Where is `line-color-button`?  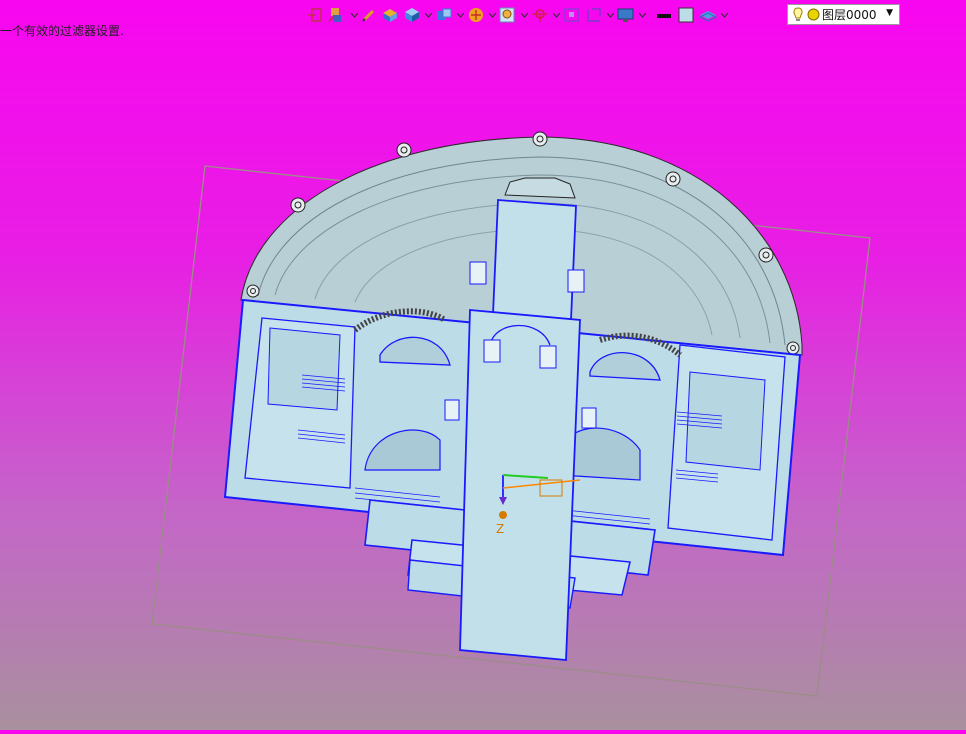
line-color-button is located at coordinates (664, 15).